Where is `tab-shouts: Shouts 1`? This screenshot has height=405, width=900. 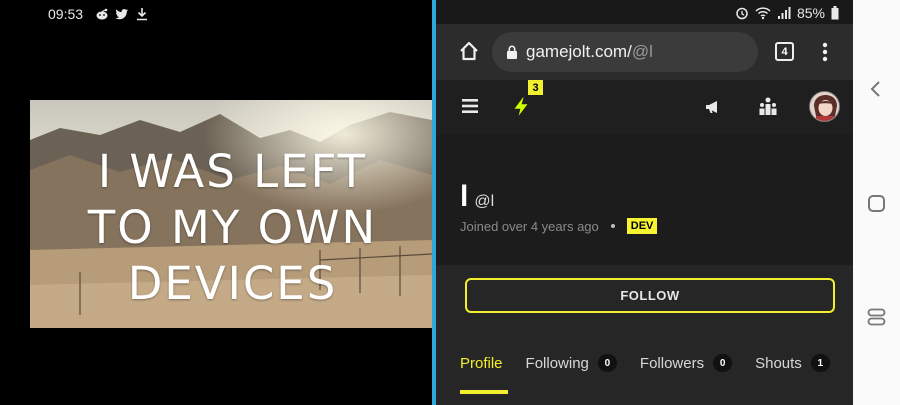
tab-shouts: Shouts 1 is located at coordinates (792, 363).